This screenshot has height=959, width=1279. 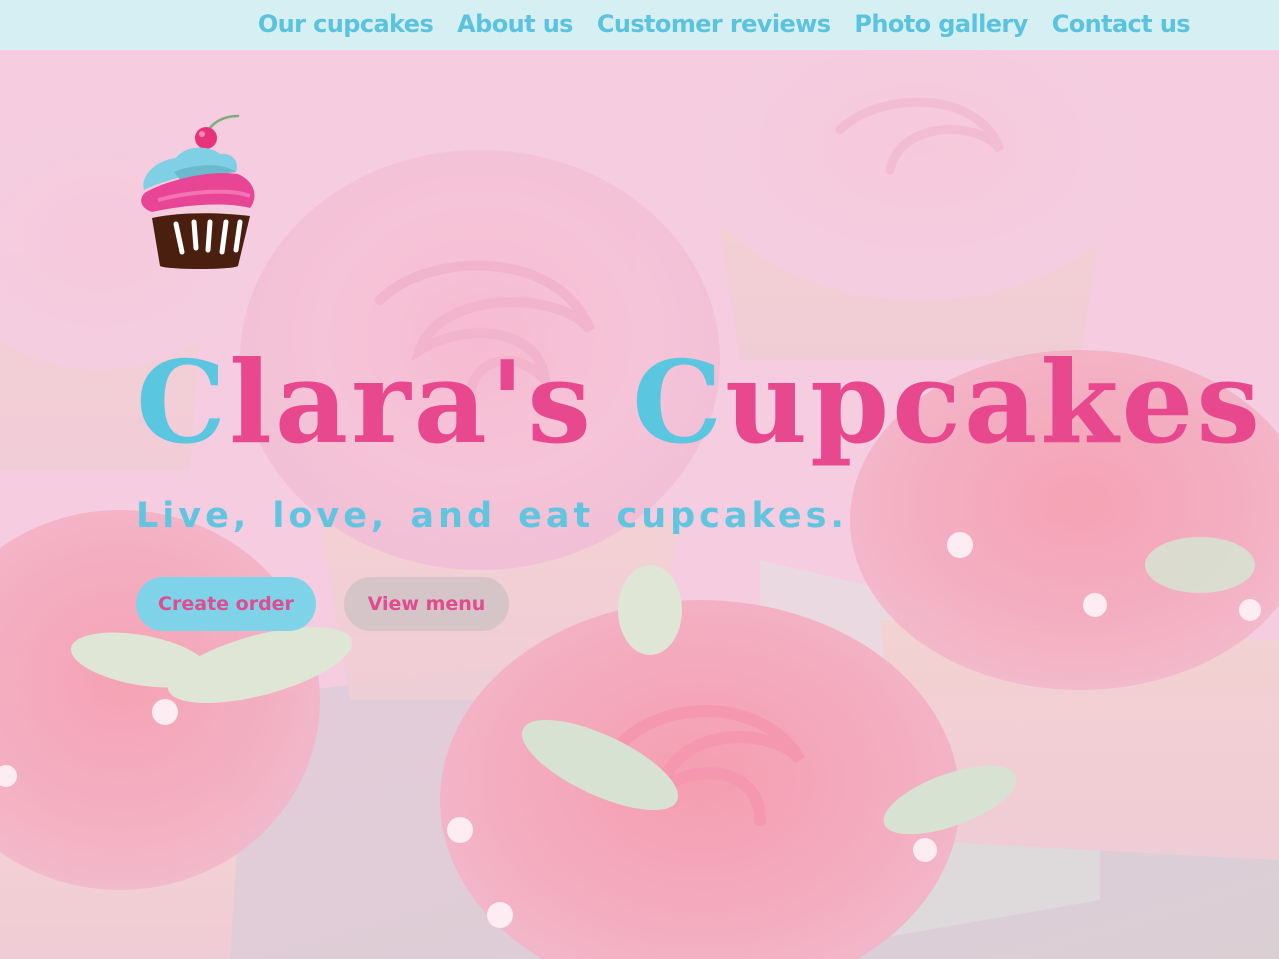 I want to click on page-title: Clara's Cupcakes, so click(x=699, y=403).